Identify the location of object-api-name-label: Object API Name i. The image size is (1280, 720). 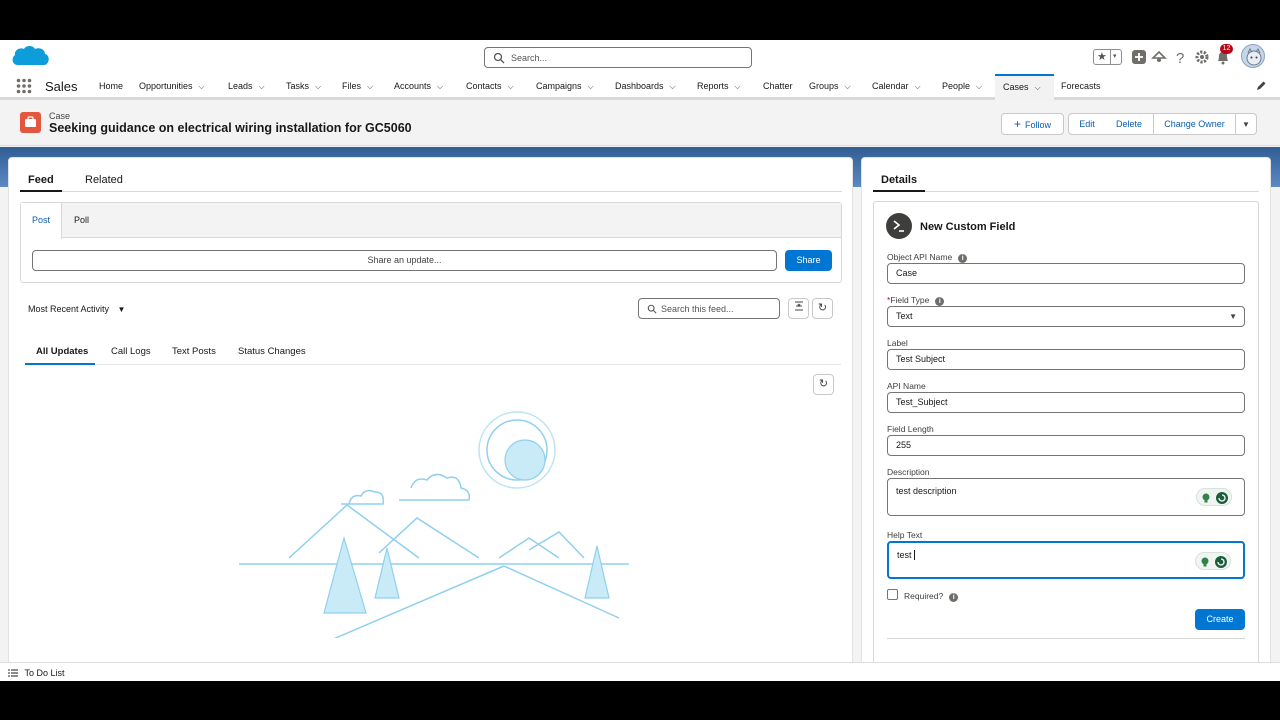
(927, 257).